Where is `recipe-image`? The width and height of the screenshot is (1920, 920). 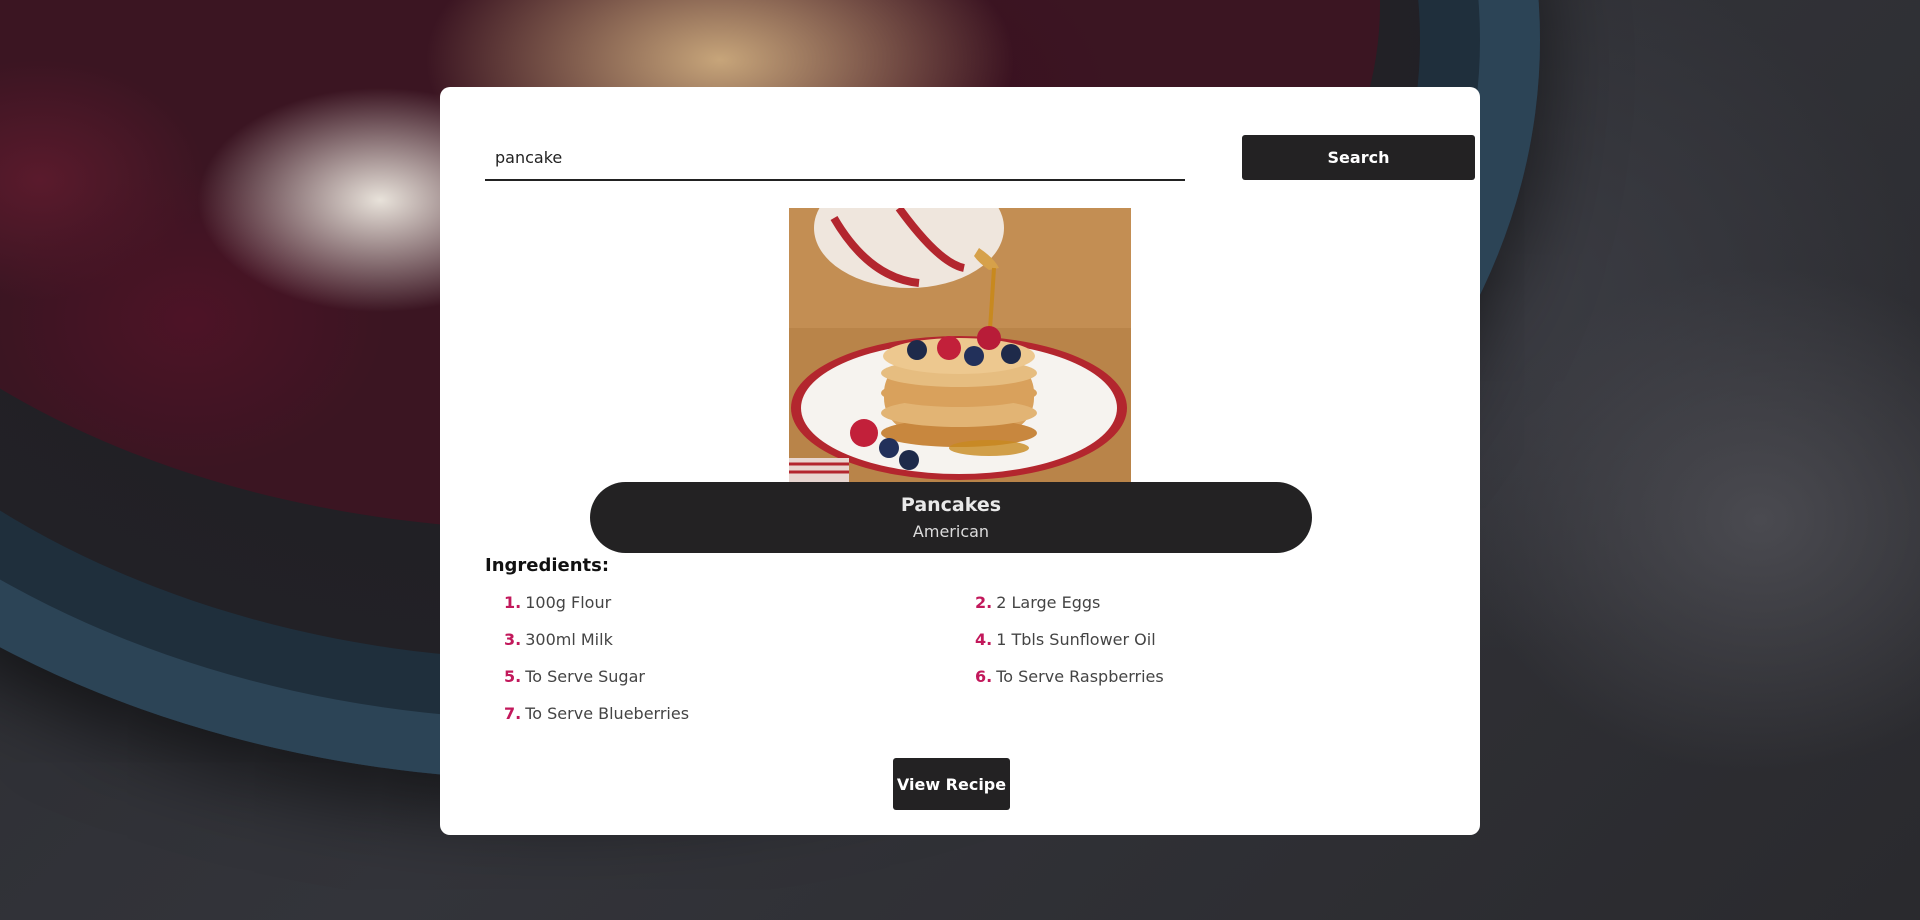 recipe-image is located at coordinates (960, 345).